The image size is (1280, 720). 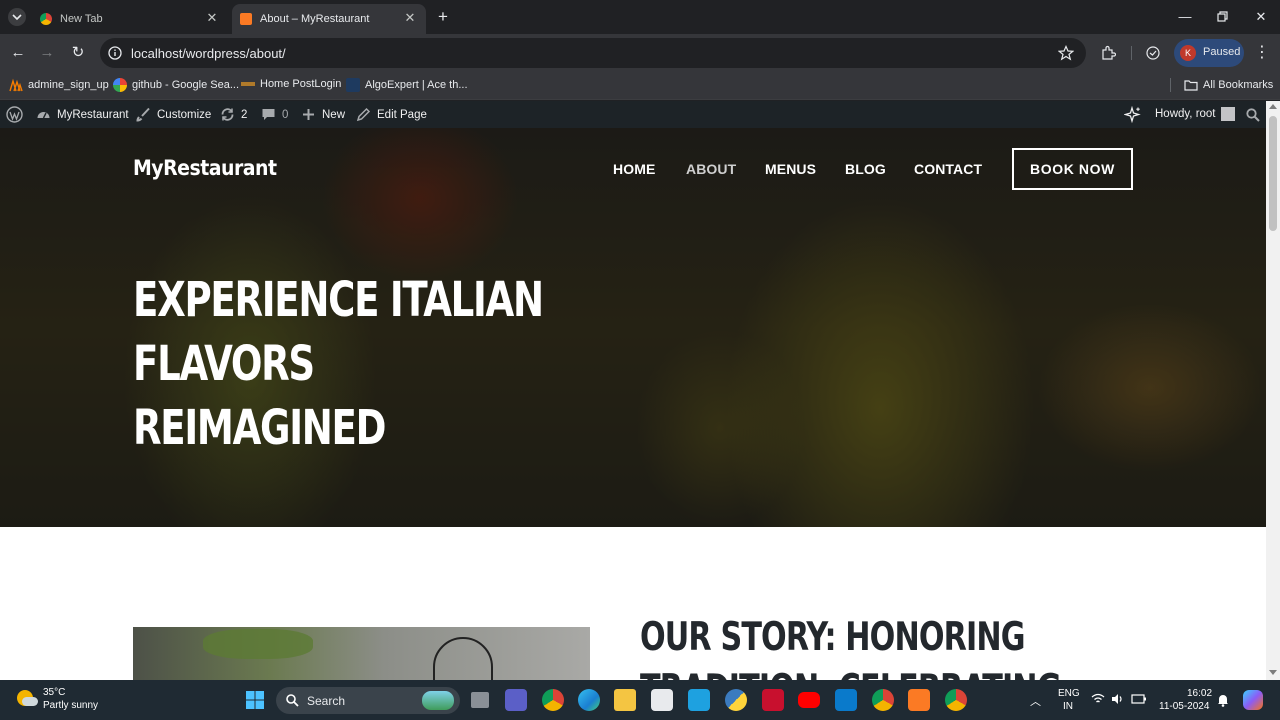 What do you see at coordinates (47, 53) in the screenshot?
I see `forward-icon: →` at bounding box center [47, 53].